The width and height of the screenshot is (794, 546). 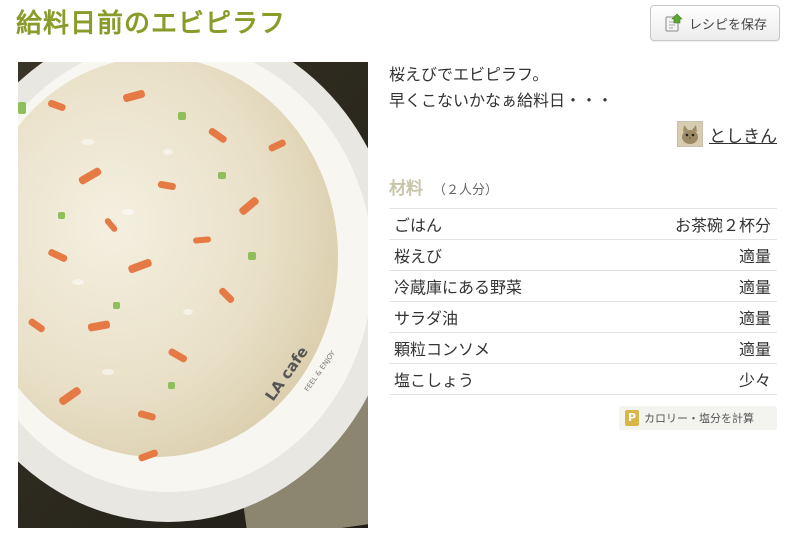 I want to click on ingredient-row: 冷蔵庫にある野菜 適量, so click(x=583, y=286).